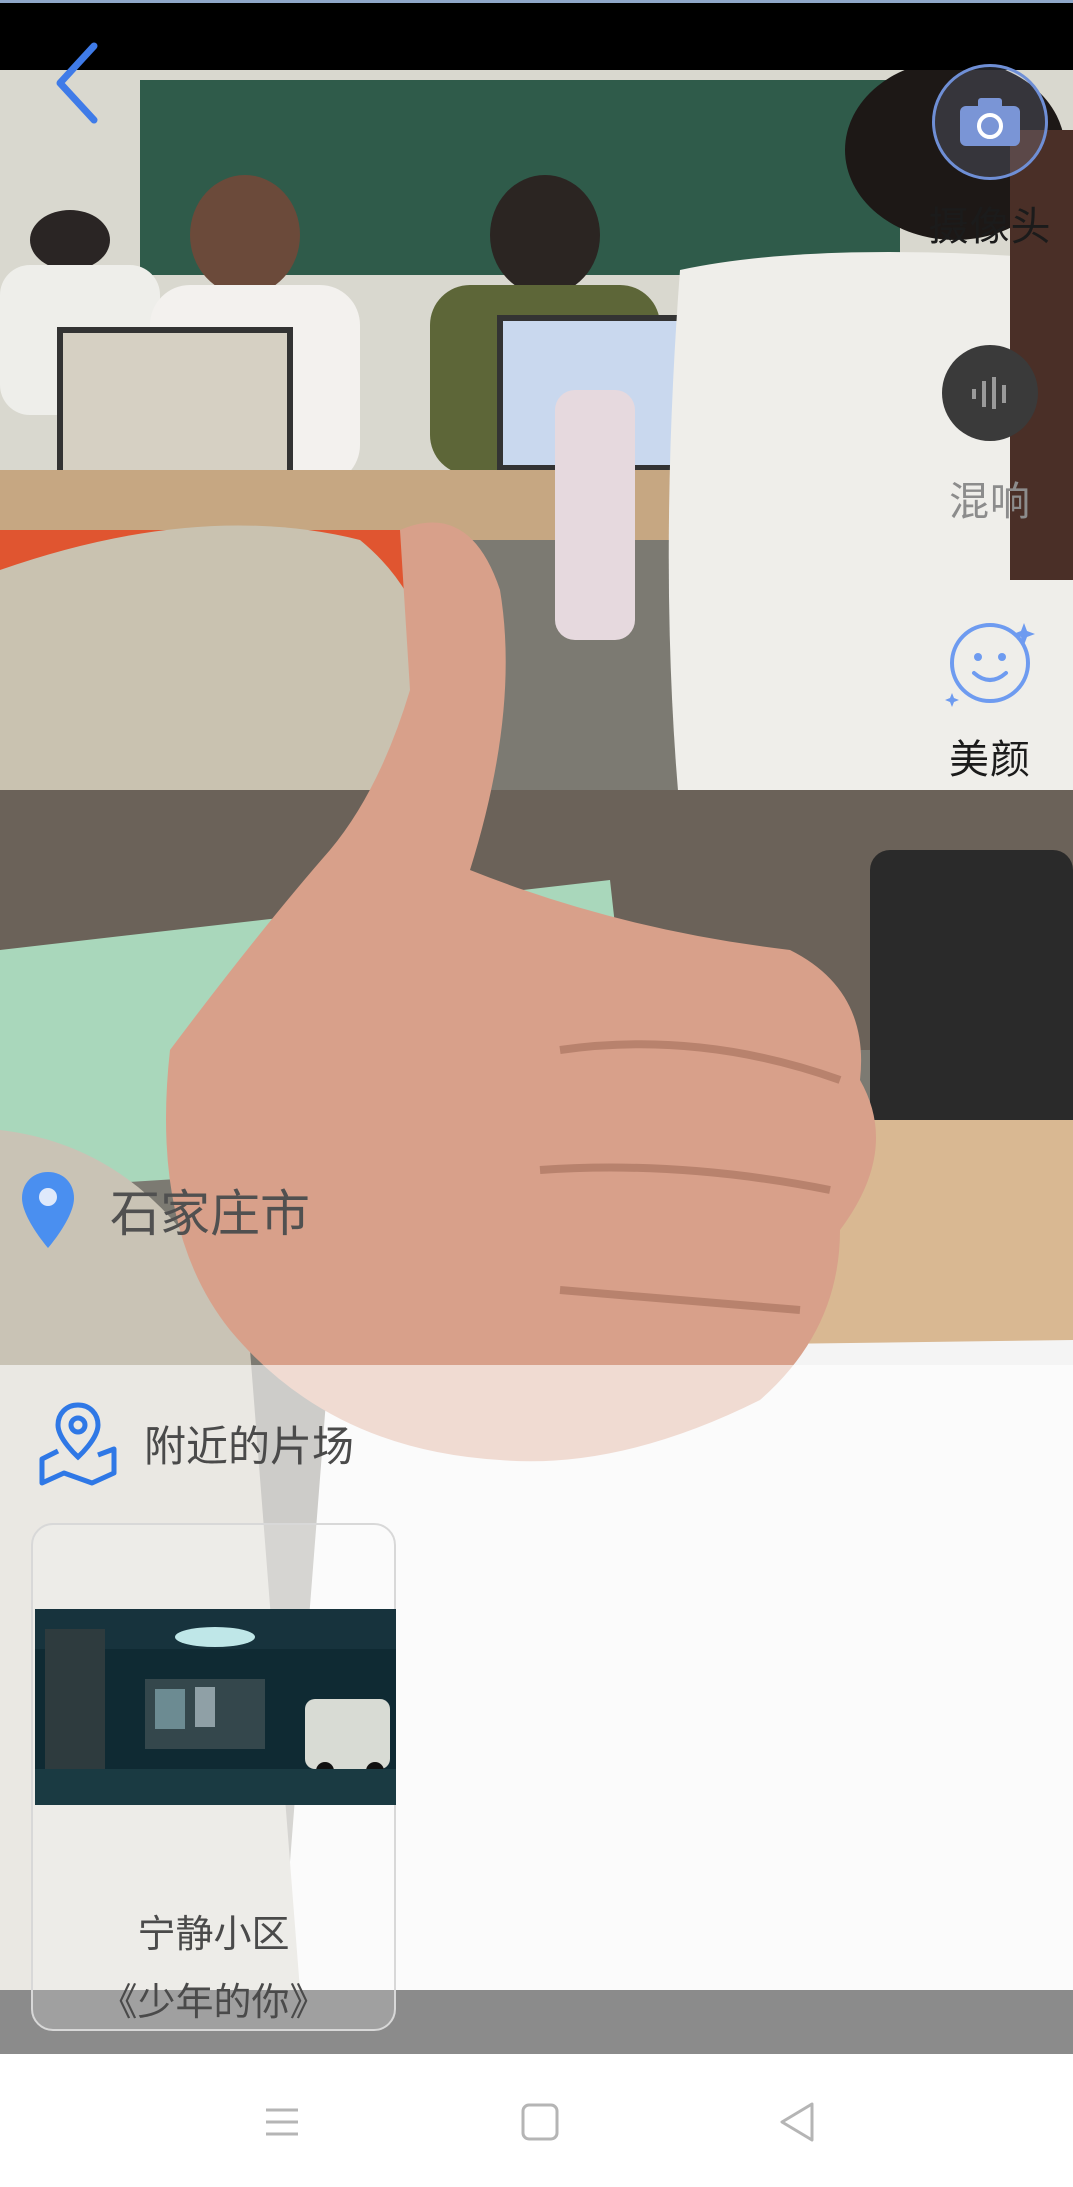  Describe the element at coordinates (210, 1214) in the screenshot. I see `city-name: 石家庄市` at that location.